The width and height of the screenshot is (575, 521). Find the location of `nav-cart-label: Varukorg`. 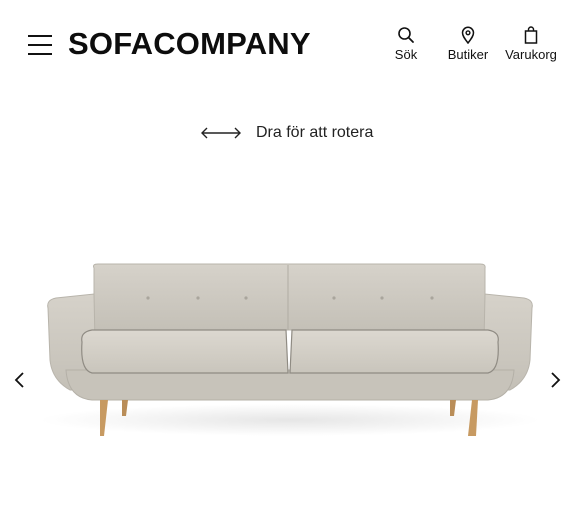

nav-cart-label: Varukorg is located at coordinates (531, 54).